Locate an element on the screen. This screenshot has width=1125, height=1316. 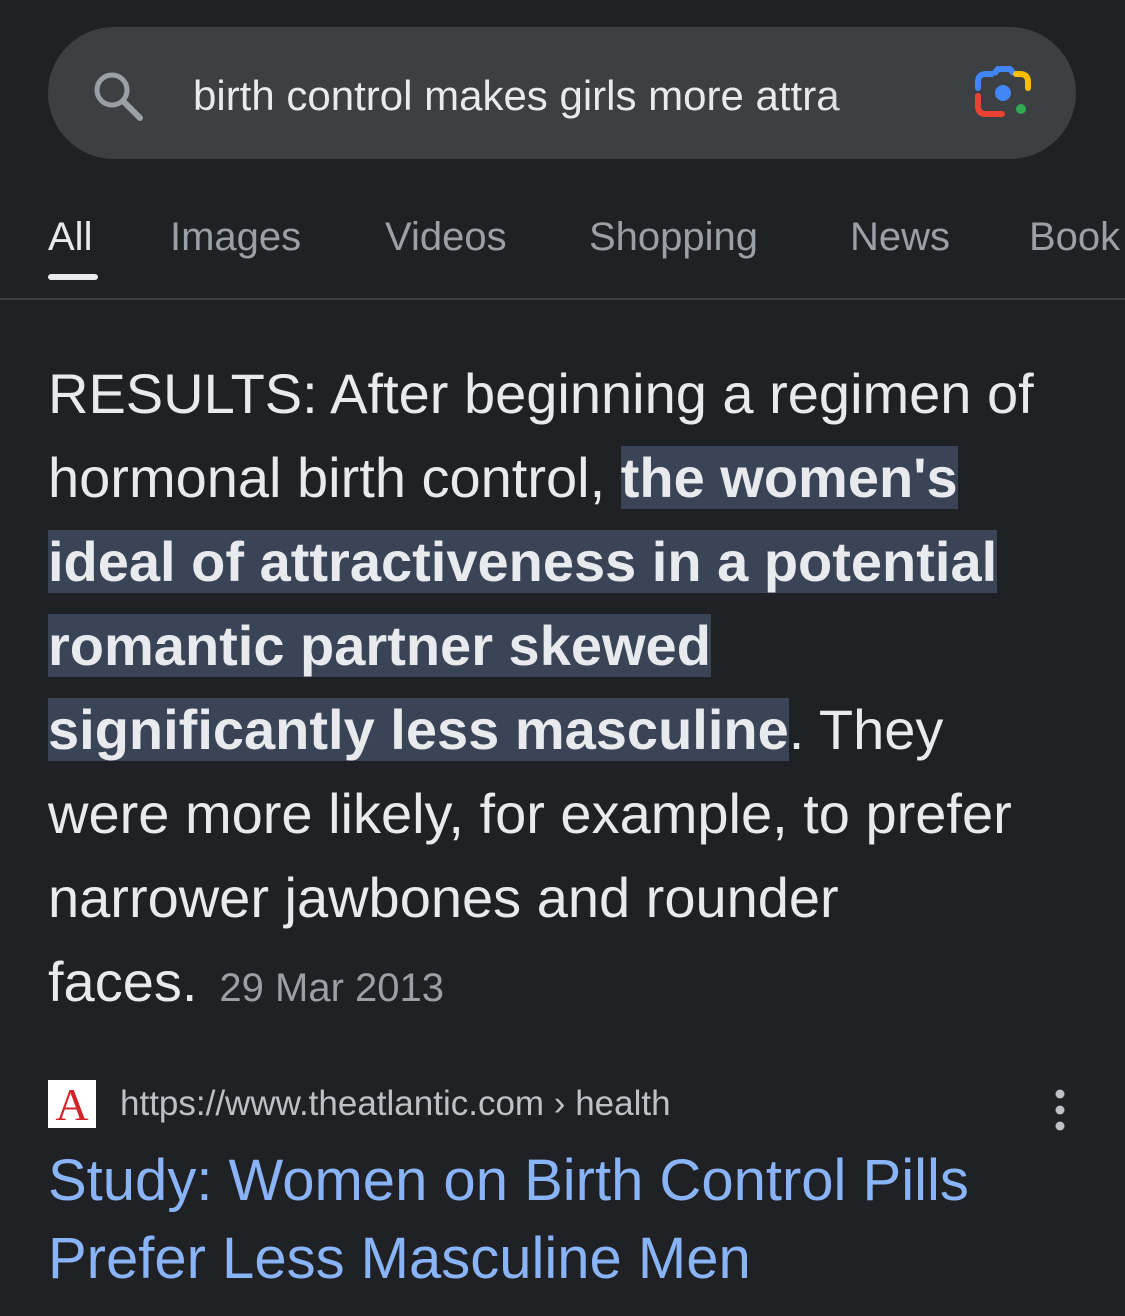
result-url: https://www.theatlantic.com › health is located at coordinates (395, 1104).